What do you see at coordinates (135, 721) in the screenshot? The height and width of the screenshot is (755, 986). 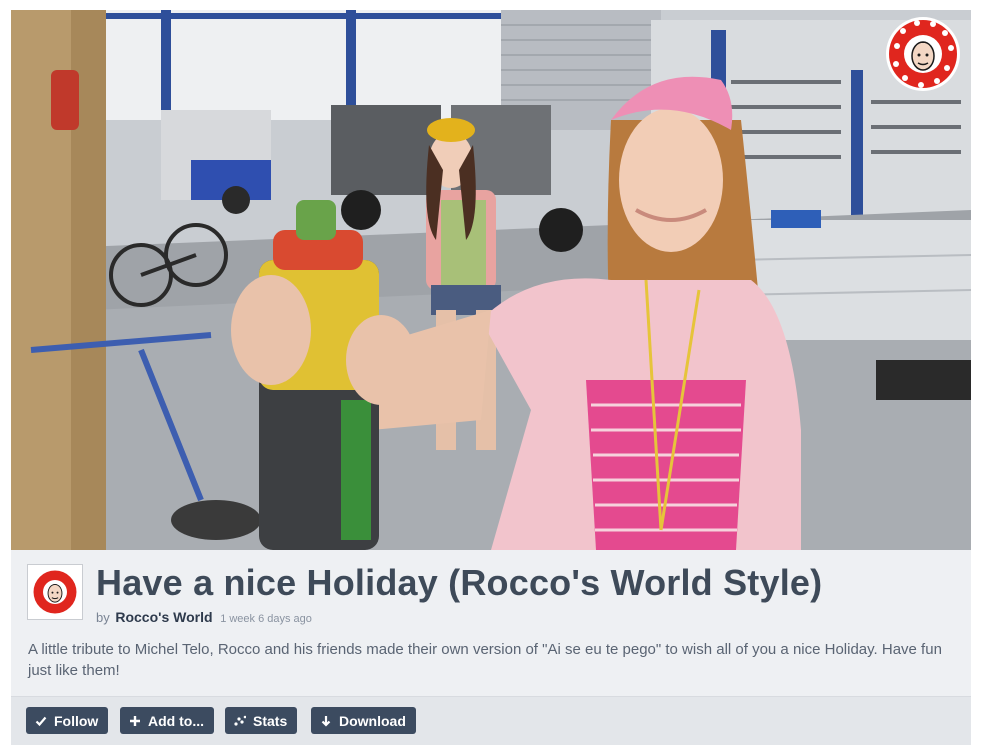 I see `plus-icon` at bounding box center [135, 721].